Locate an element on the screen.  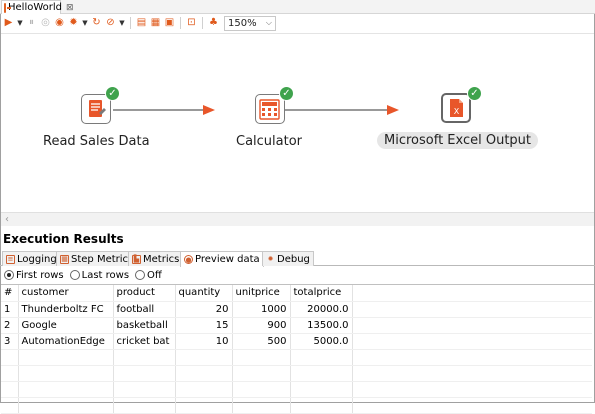
column-header: # is located at coordinates (10, 293).